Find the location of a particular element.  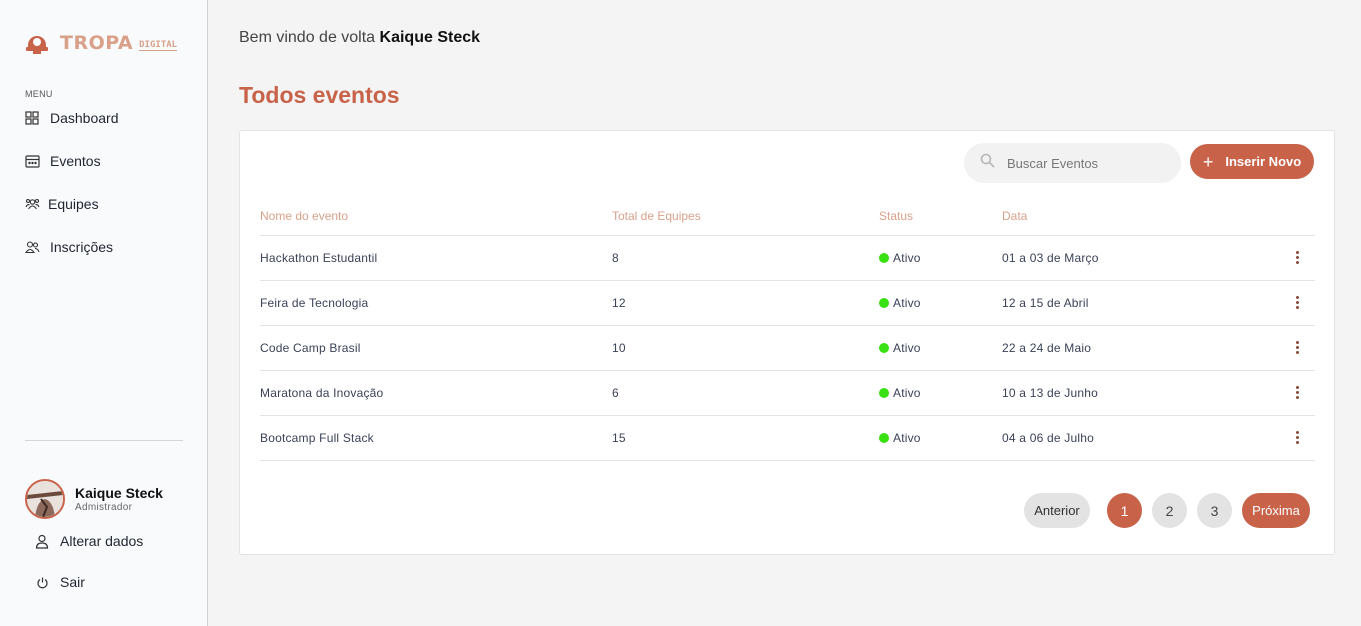

column-header-name: Nome do evento is located at coordinates (436, 217).